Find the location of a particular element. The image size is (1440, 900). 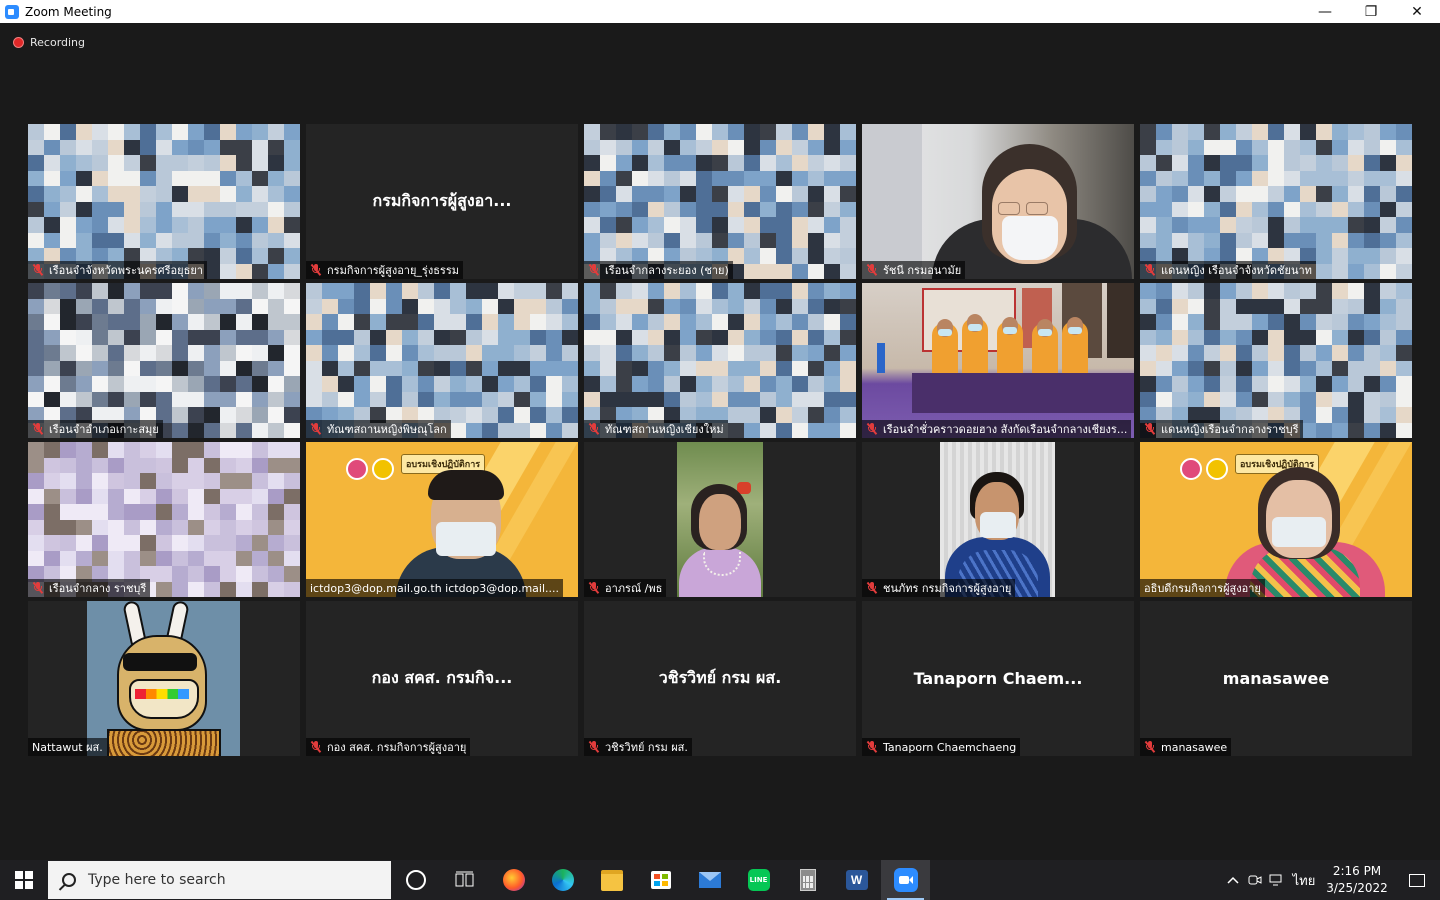

zoom-app-icon is located at coordinates (12, 11).